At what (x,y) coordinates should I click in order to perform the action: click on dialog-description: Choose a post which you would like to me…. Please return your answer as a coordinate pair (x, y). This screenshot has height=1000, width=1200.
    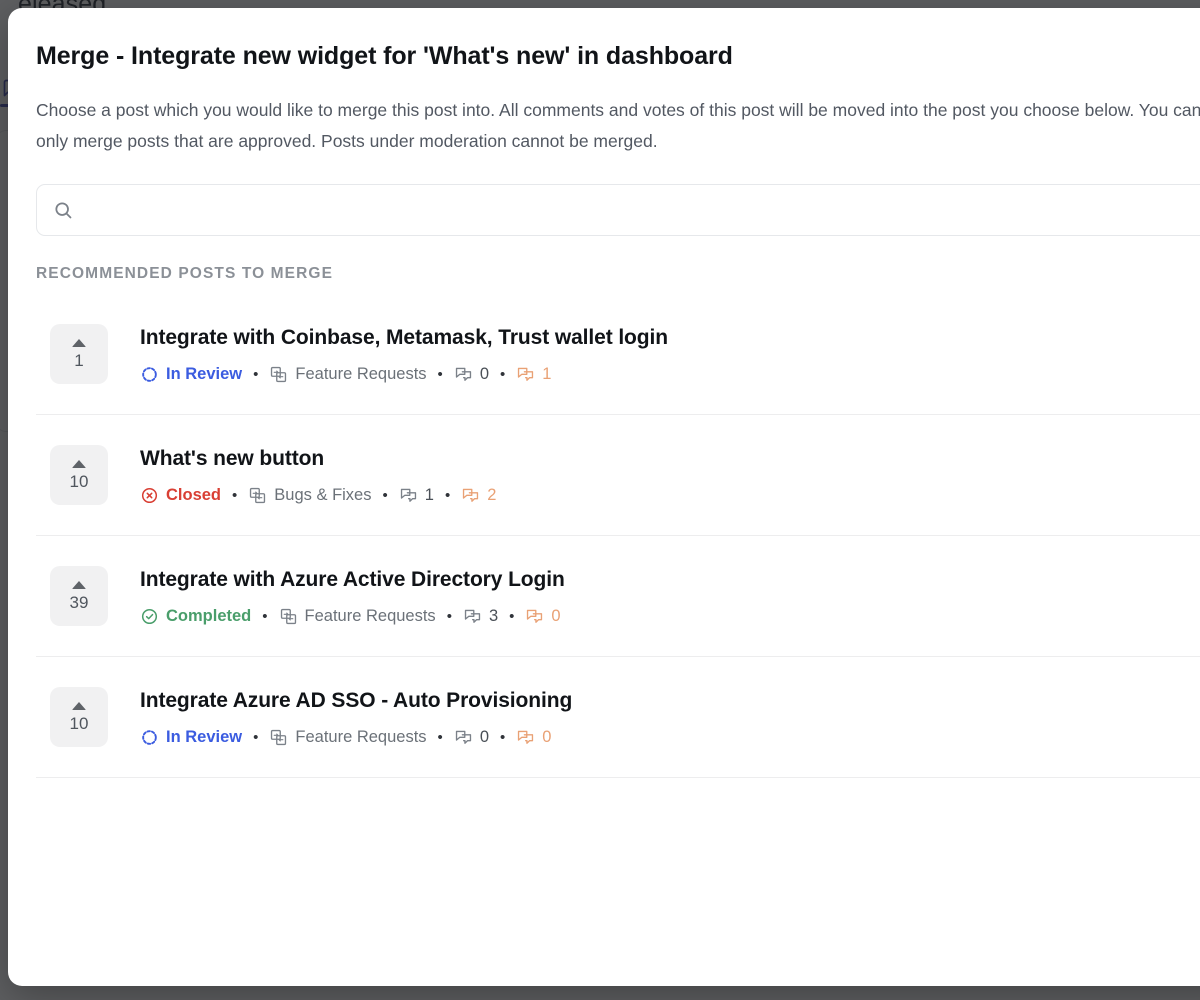
    Looking at the image, I should click on (618, 125).